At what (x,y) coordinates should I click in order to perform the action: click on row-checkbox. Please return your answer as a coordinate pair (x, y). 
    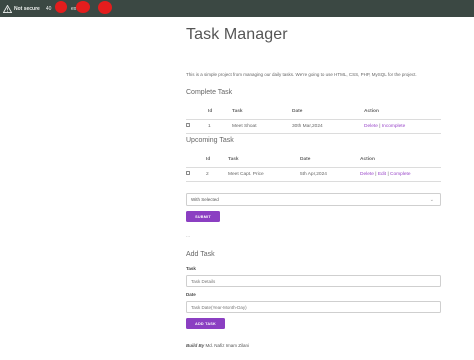
    Looking at the image, I should click on (188, 173).